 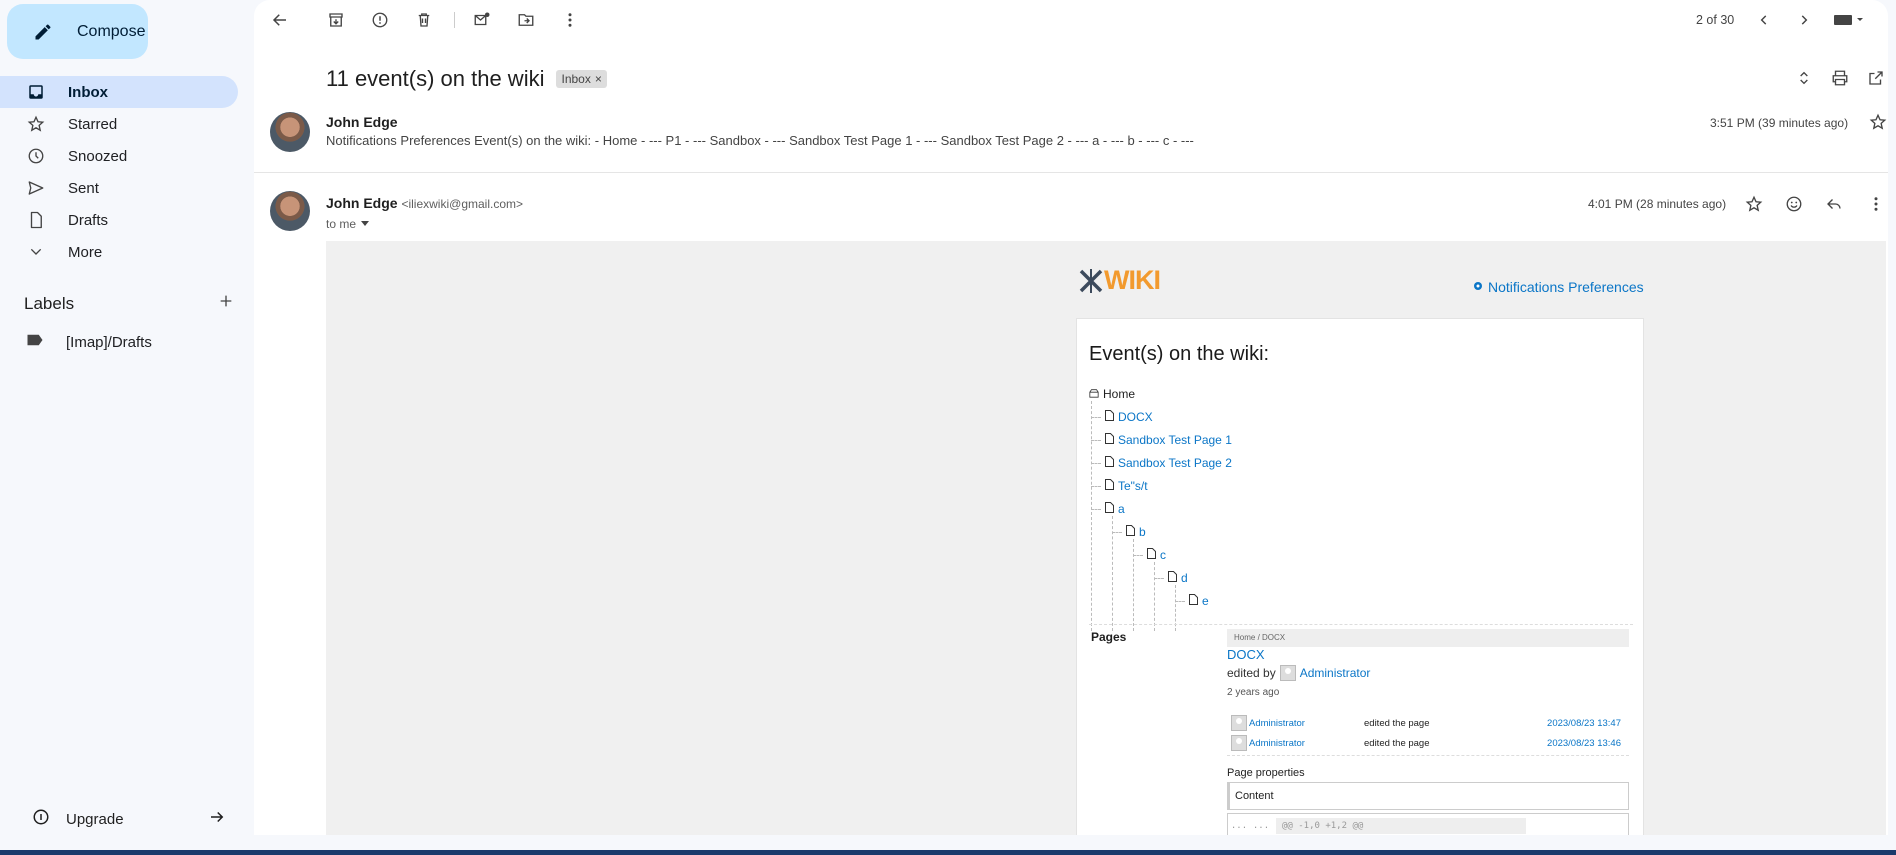 I want to click on delete-icon, so click(x=424, y=20).